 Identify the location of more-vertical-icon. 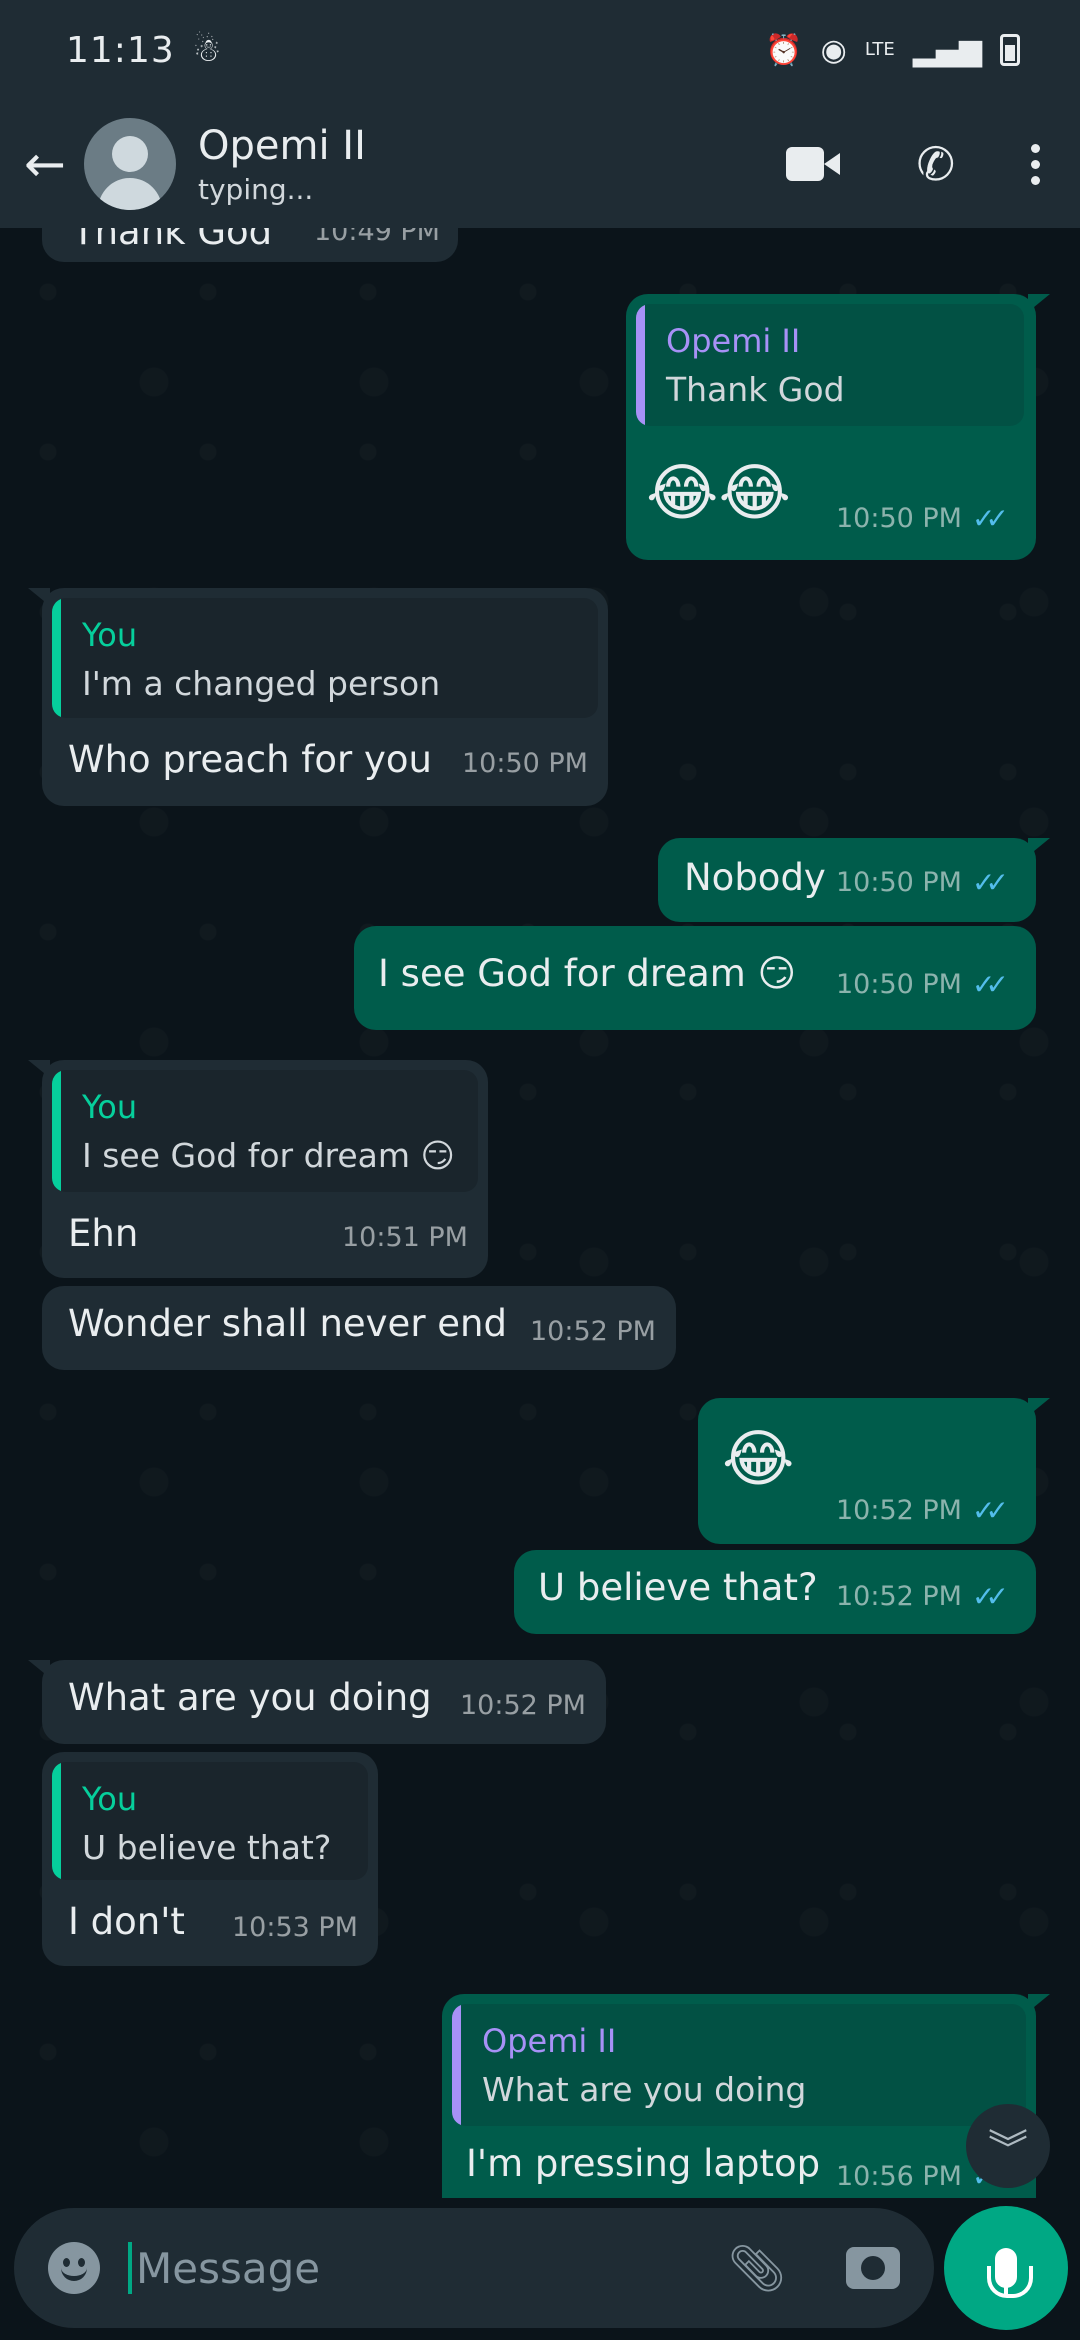
(1035, 164).